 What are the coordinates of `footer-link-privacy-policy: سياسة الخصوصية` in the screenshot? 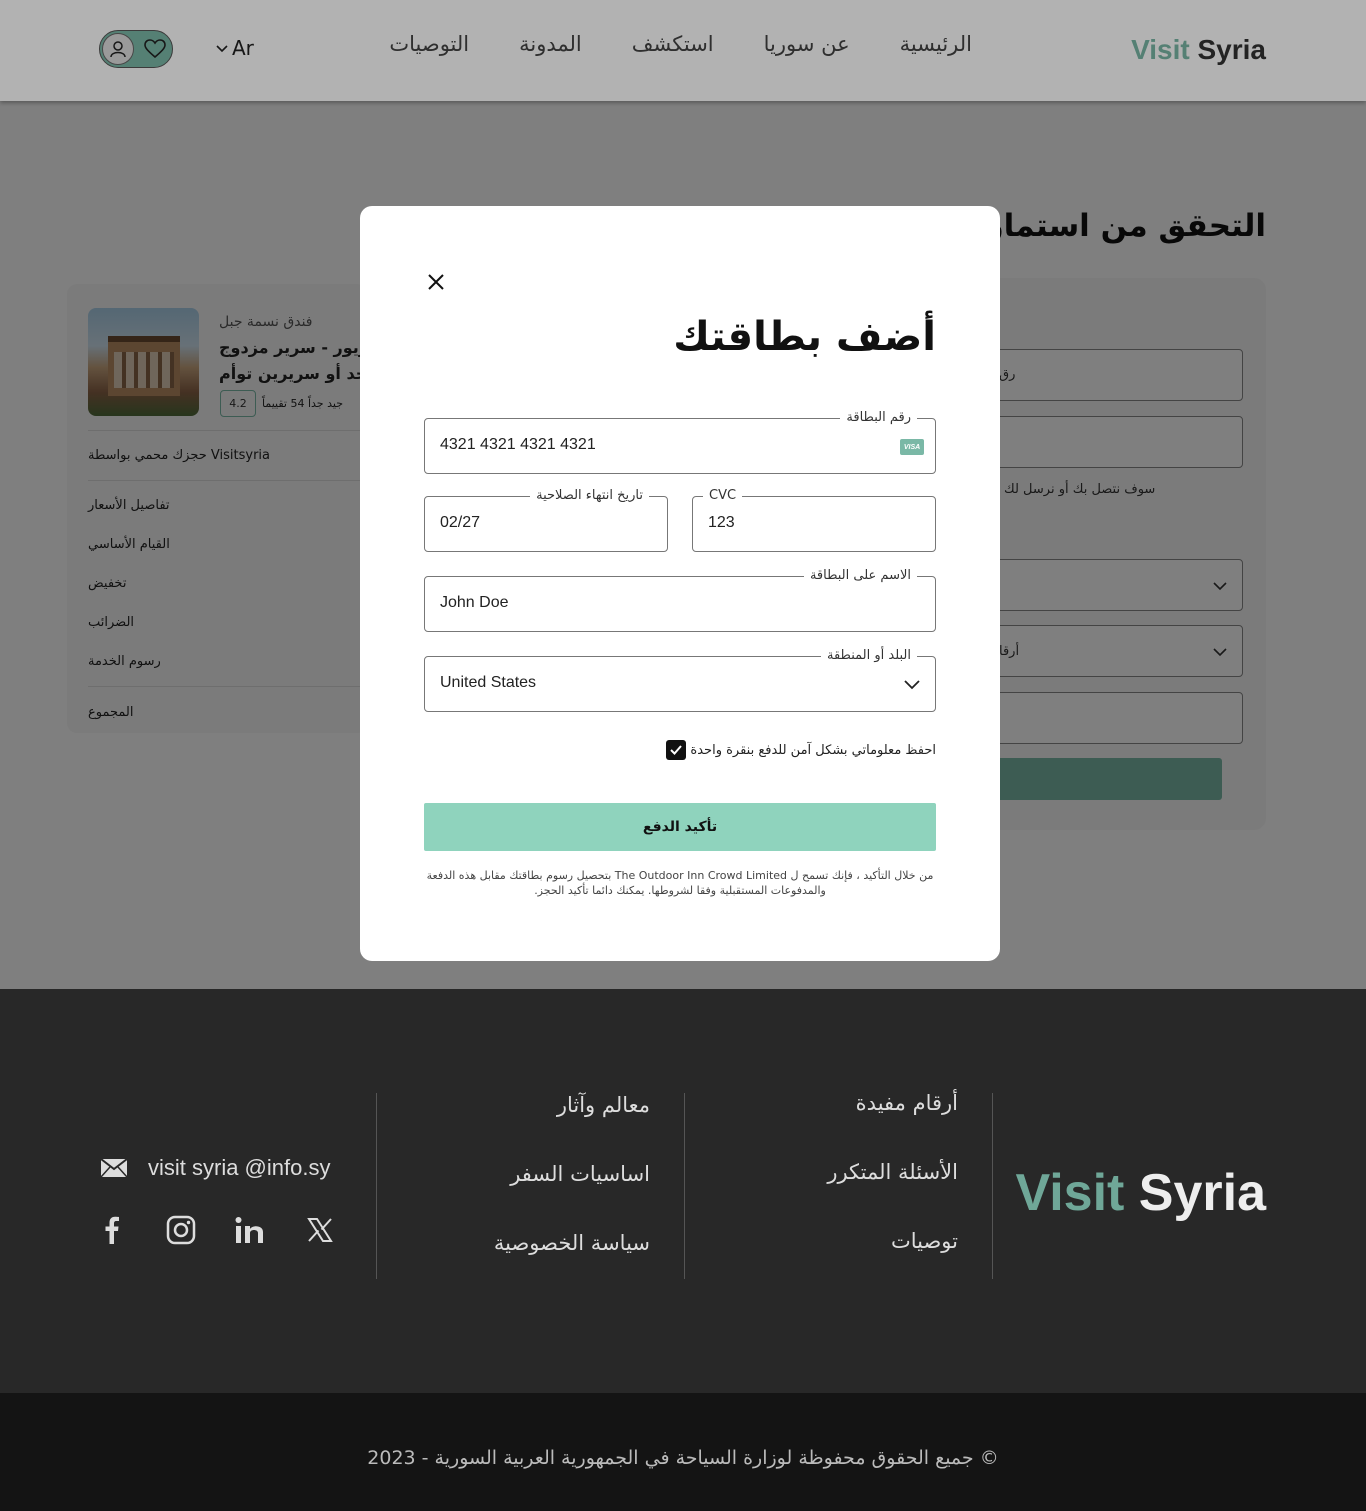 It's located at (572, 1243).